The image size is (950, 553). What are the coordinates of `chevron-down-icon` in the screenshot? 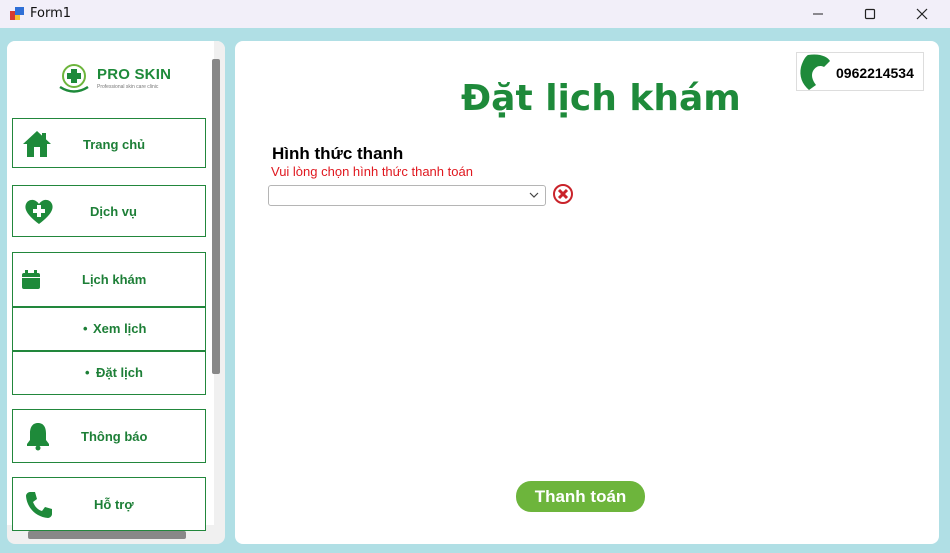 It's located at (534, 195).